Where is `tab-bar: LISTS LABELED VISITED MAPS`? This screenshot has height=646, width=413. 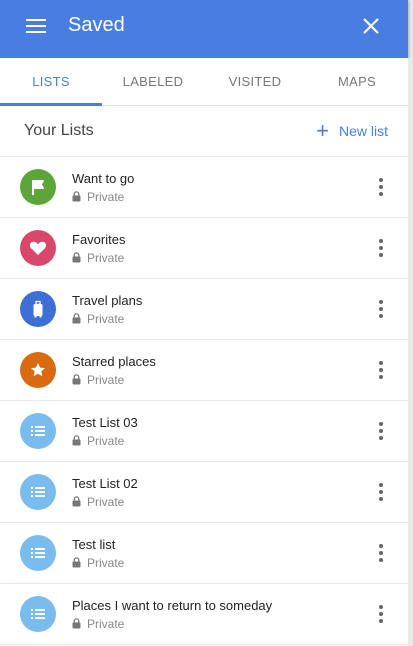
tab-bar: LISTS LABELED VISITED MAPS is located at coordinates (204, 82).